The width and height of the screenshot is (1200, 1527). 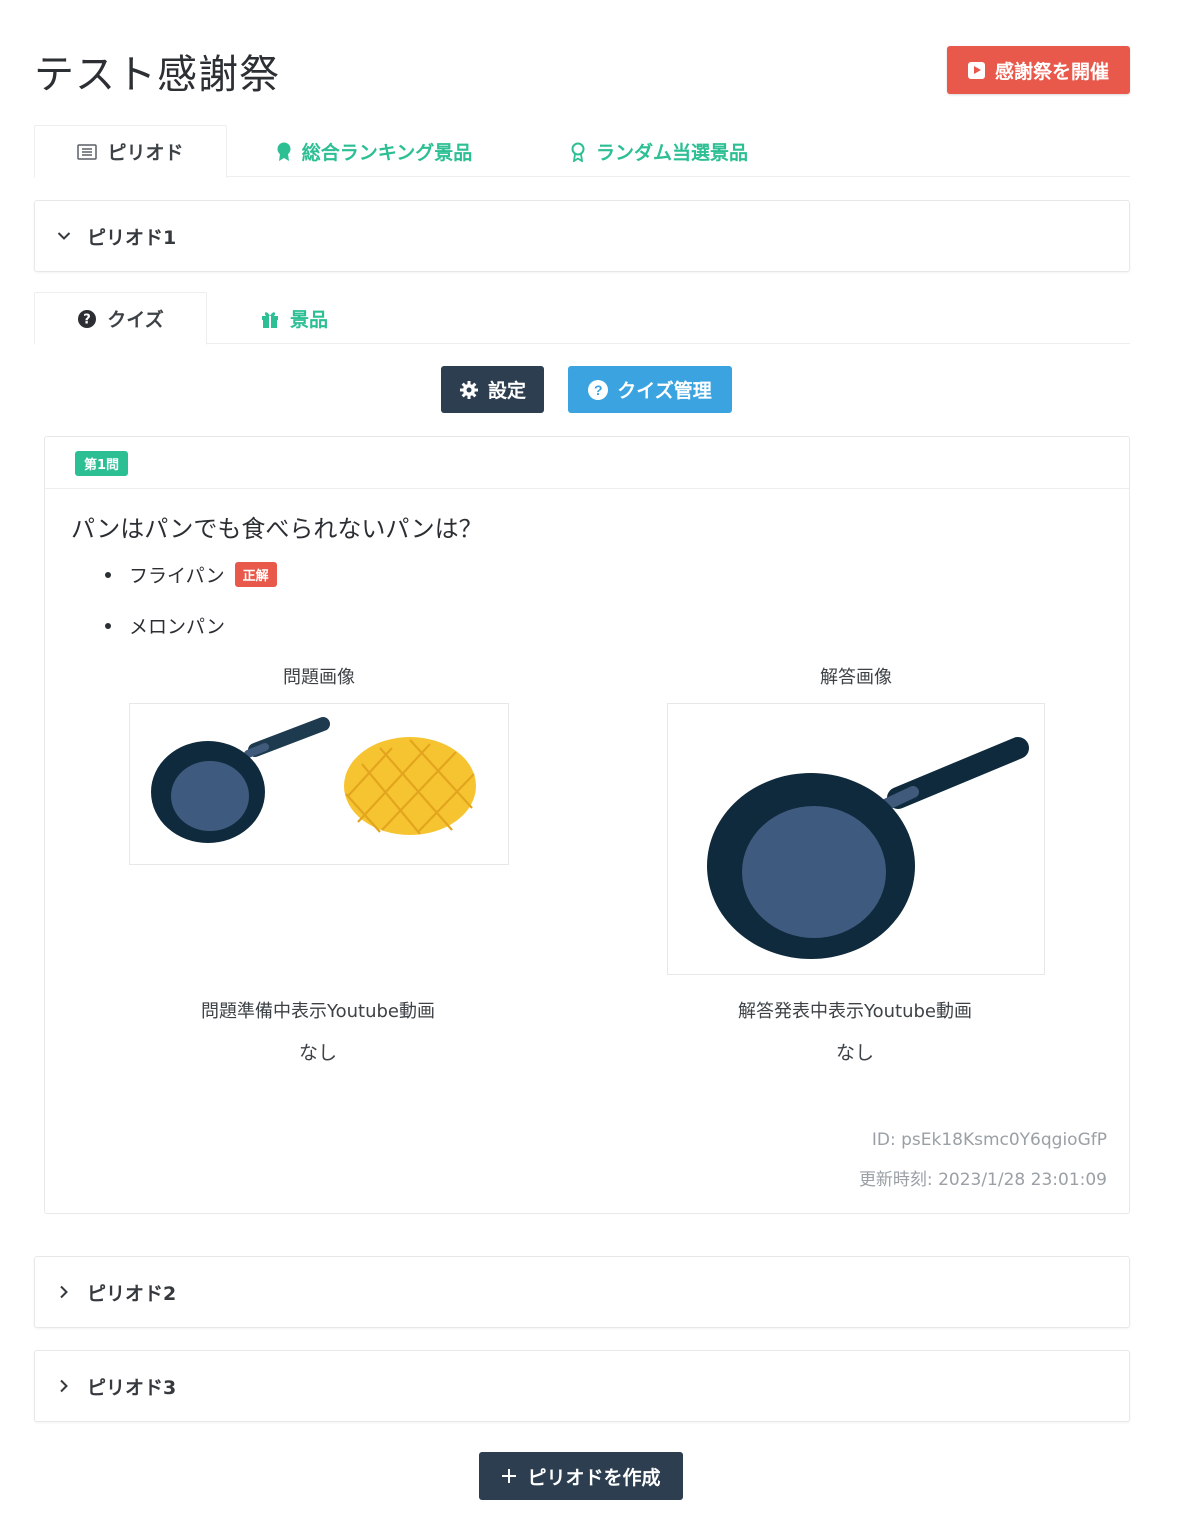 I want to click on tab-quiz: ? クイズ, so click(x=120, y=318).